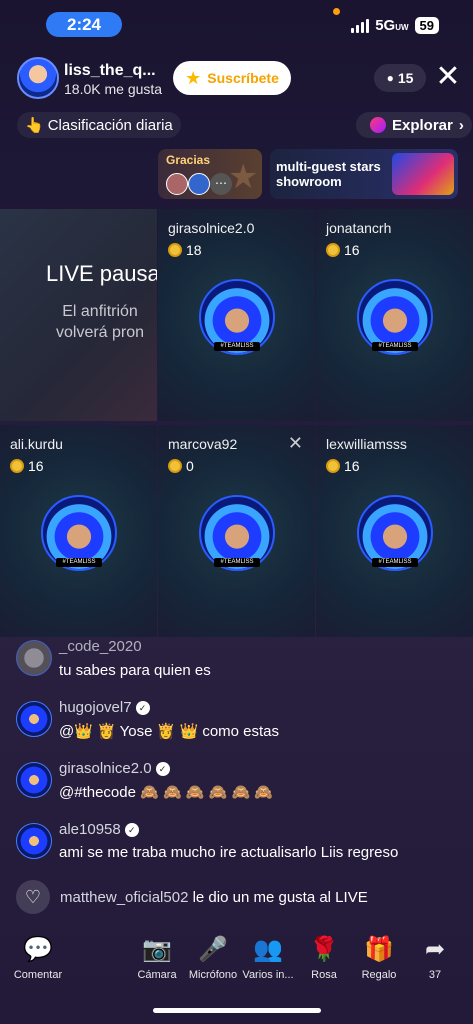 The height and width of the screenshot is (1024, 473). Describe the element at coordinates (185, 250) in the screenshot. I see `guest-coins: 18` at that location.